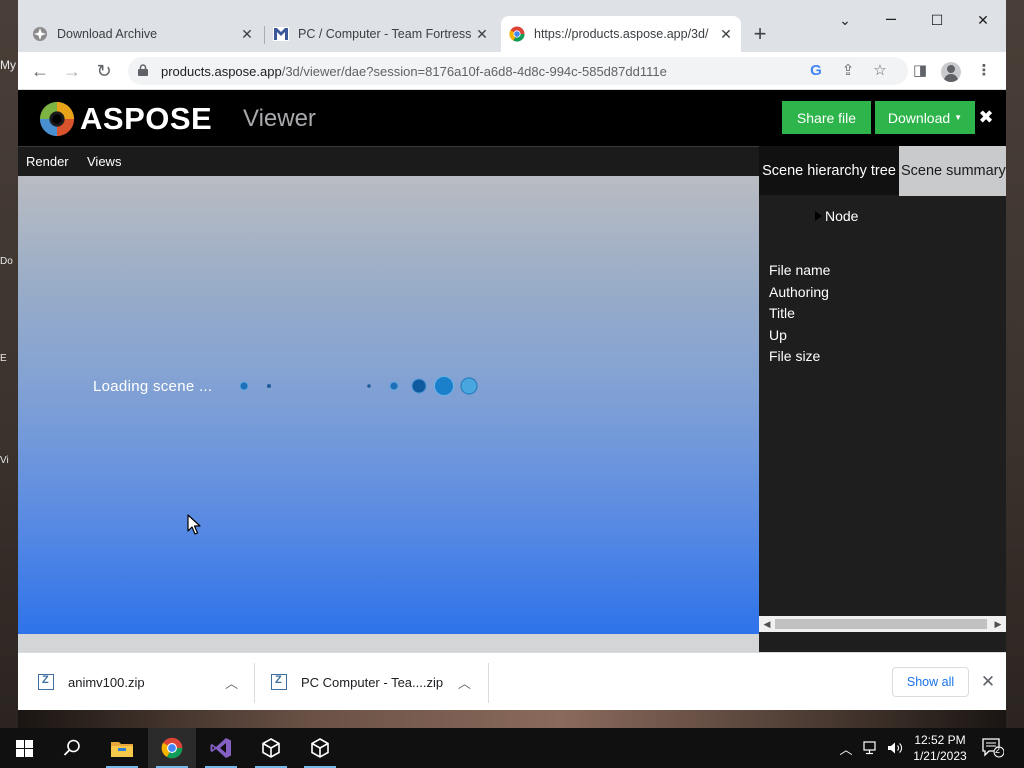 The height and width of the screenshot is (768, 1024). What do you see at coordinates (818, 216) in the screenshot?
I see `expand-triangle-icon` at bounding box center [818, 216].